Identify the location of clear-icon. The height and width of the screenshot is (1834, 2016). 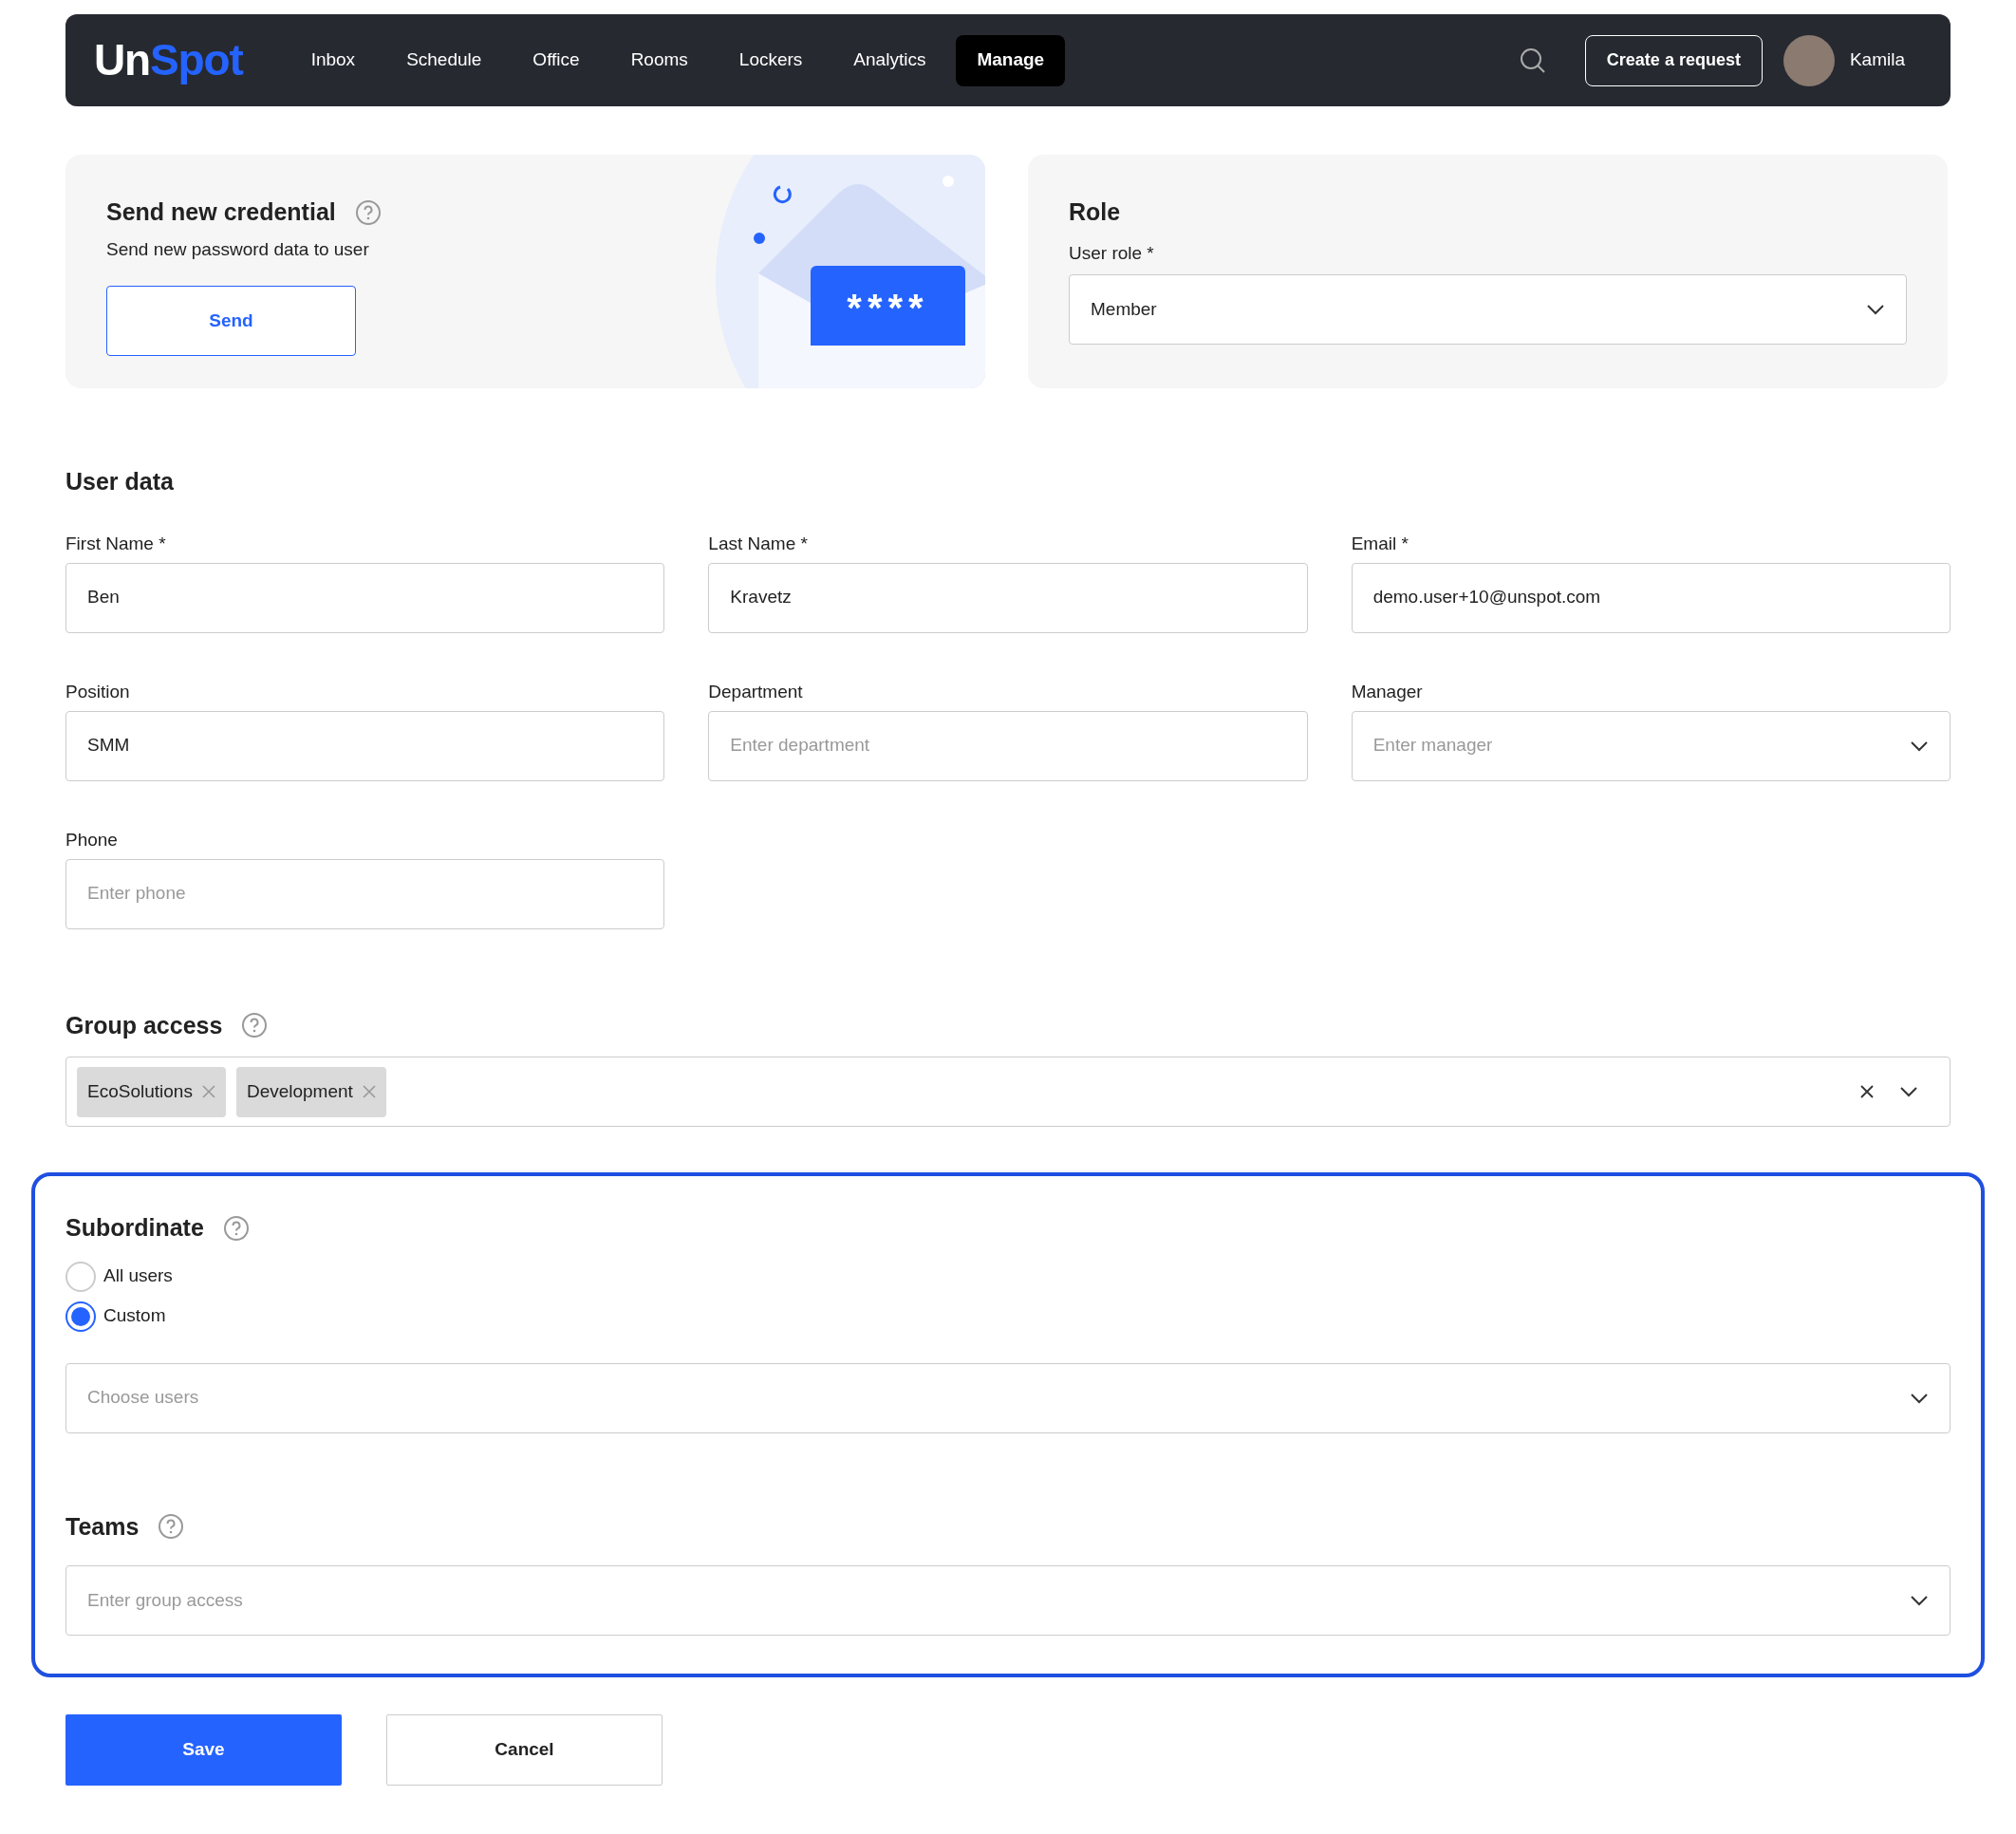
(1867, 1091).